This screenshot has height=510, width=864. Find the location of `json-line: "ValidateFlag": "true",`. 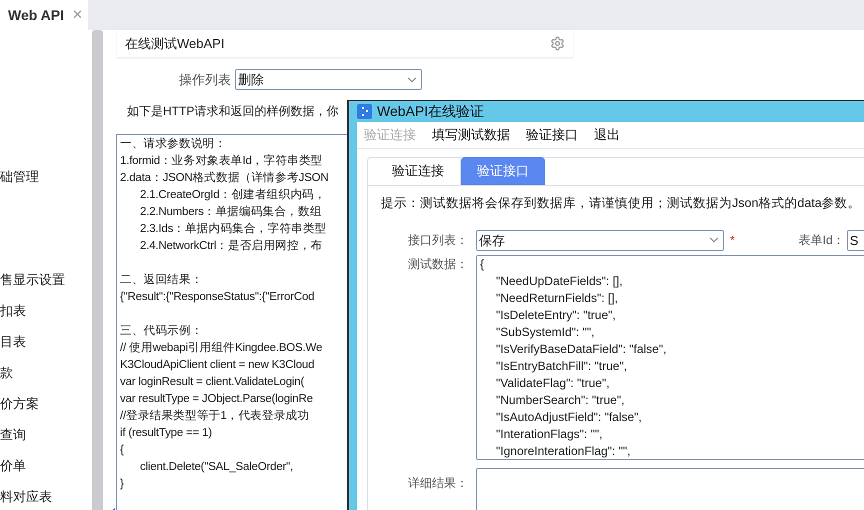

json-line: "ValidateFlag": "true", is located at coordinates (553, 383).